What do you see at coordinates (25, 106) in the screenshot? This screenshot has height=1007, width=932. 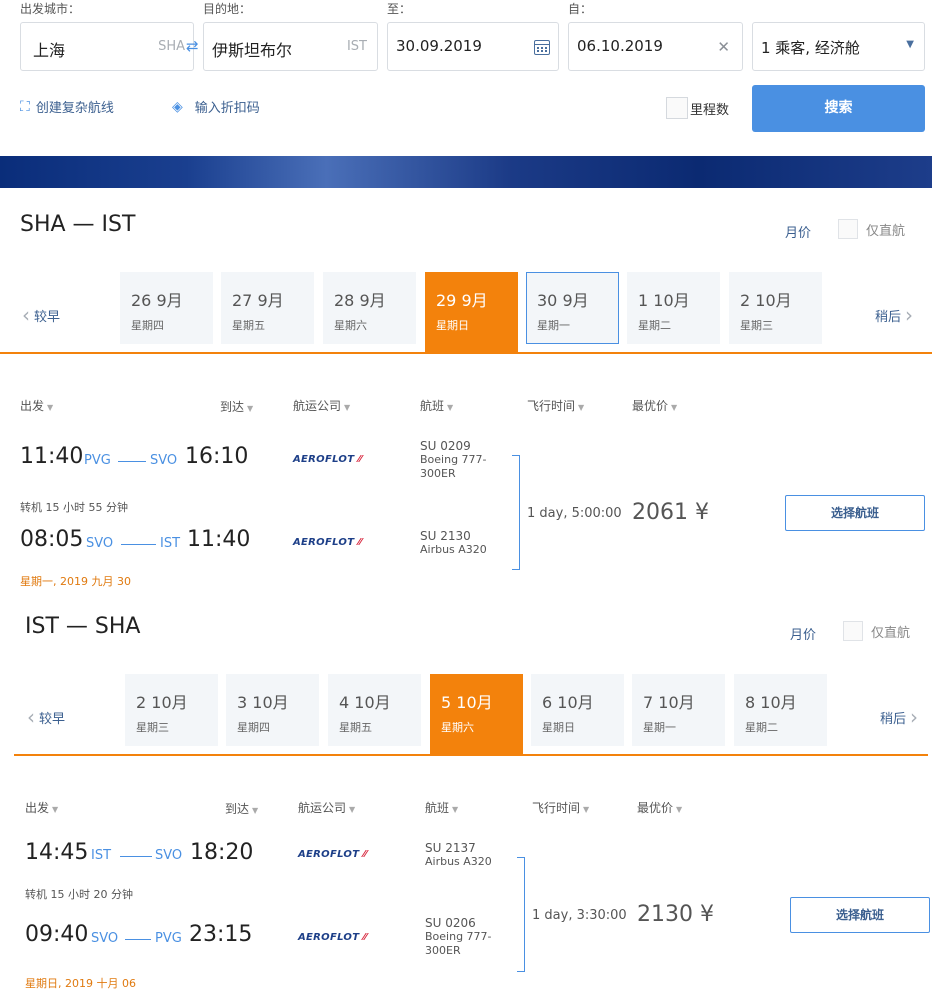 I see `route-icon: ⛶` at bounding box center [25, 106].